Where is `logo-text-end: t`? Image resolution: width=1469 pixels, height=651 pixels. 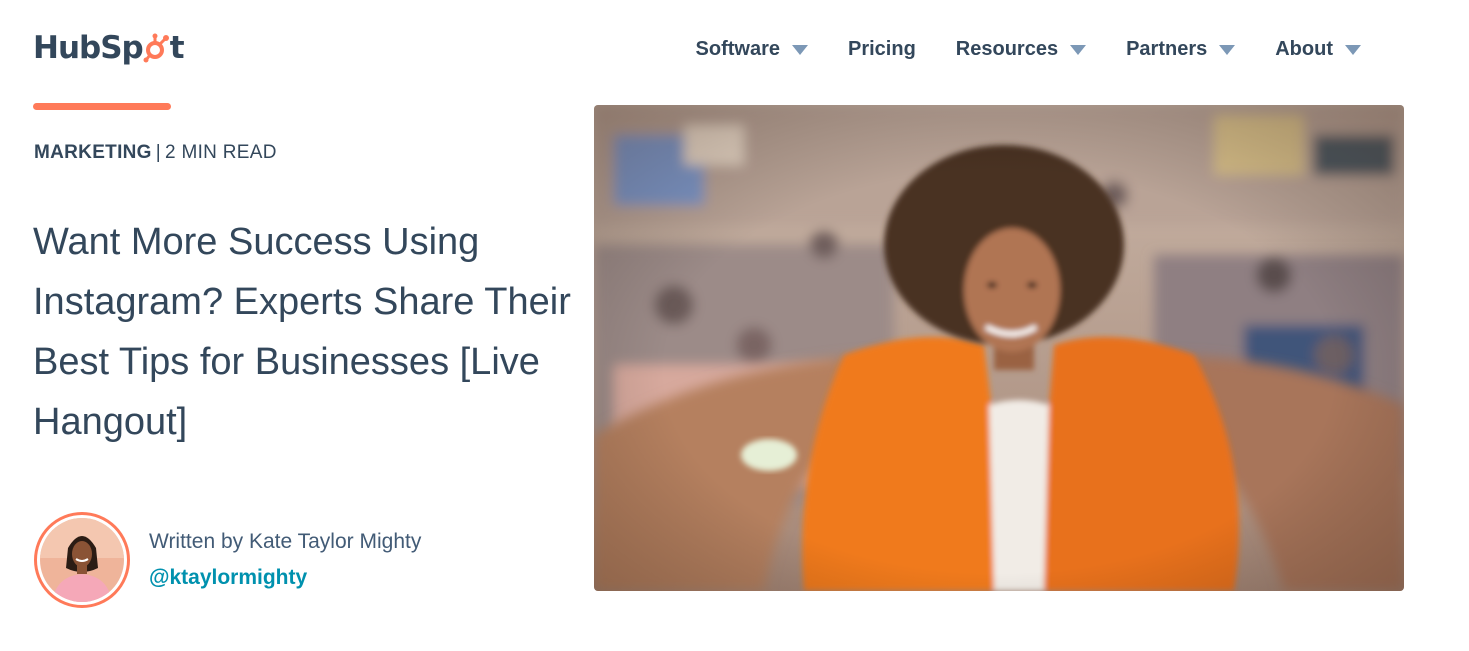
logo-text-end: t is located at coordinates (177, 48).